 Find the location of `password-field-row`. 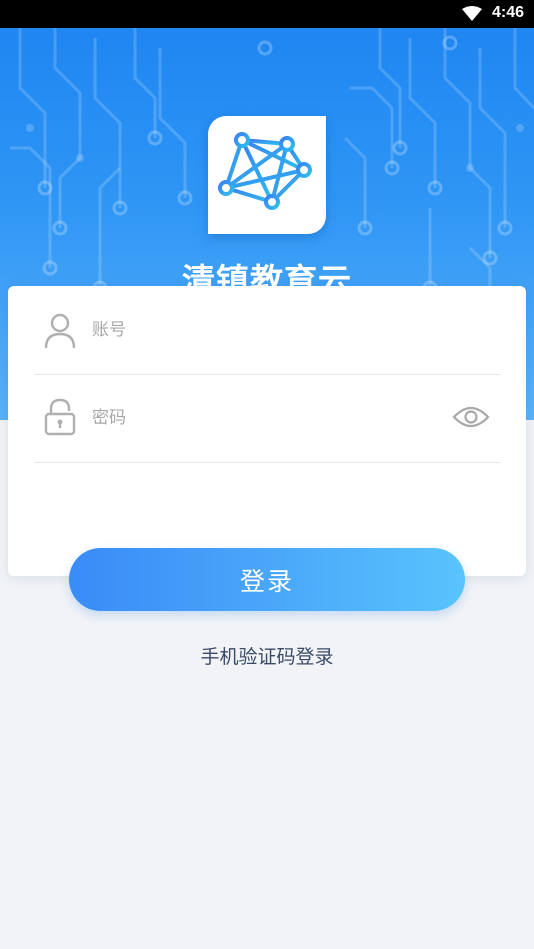

password-field-row is located at coordinates (267, 418).